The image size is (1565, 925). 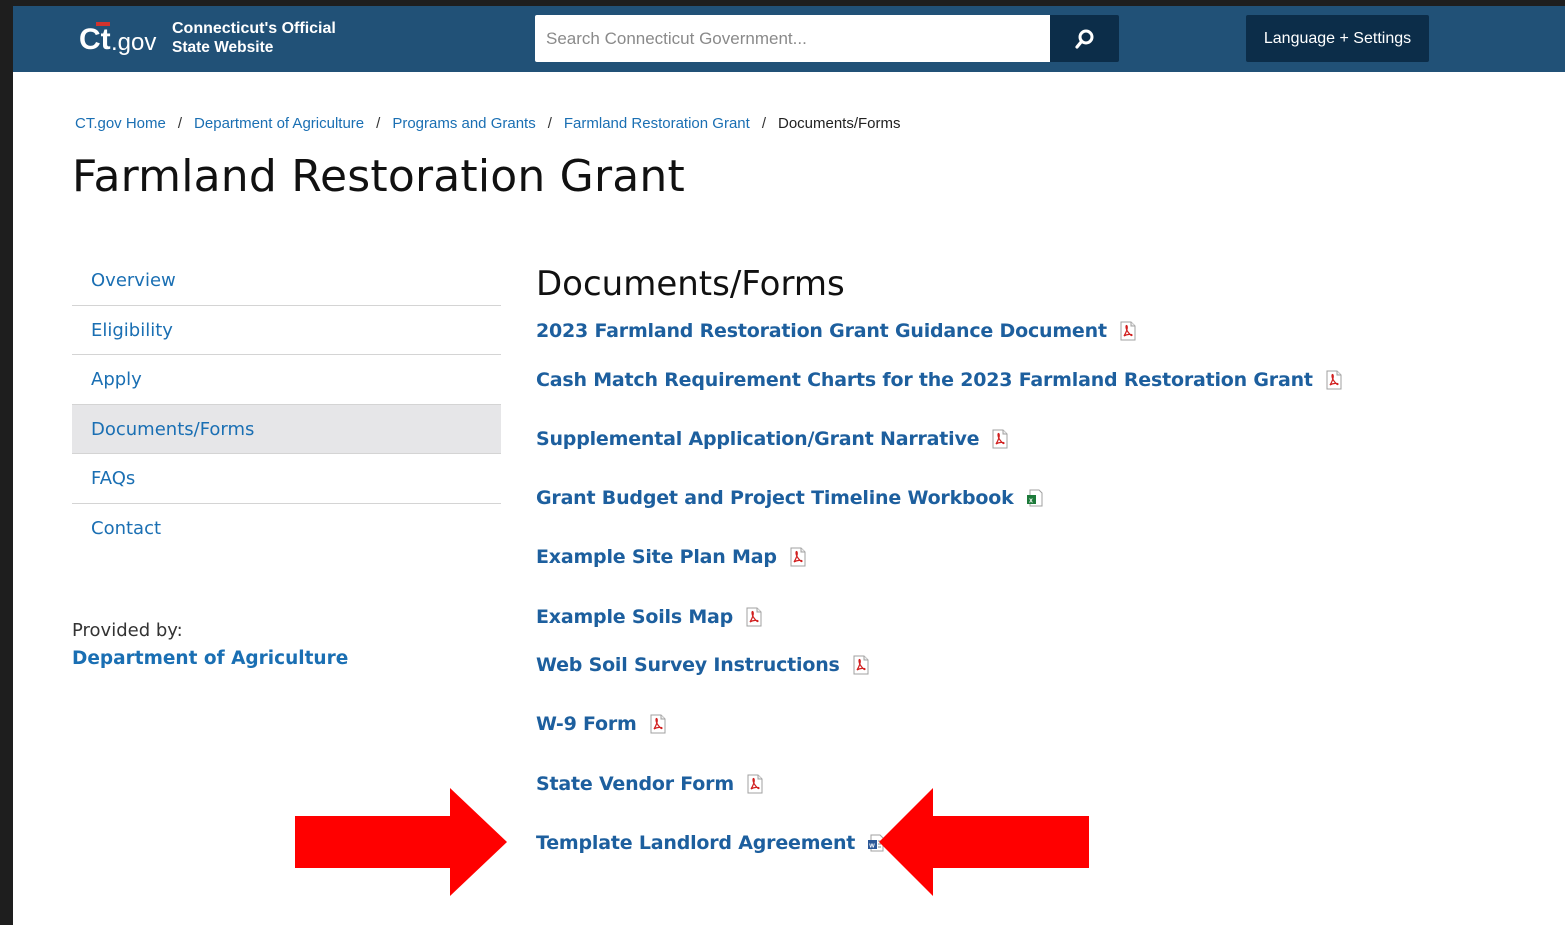 I want to click on ct-gov-logo-mark: Ct .gov, so click(x=117, y=39).